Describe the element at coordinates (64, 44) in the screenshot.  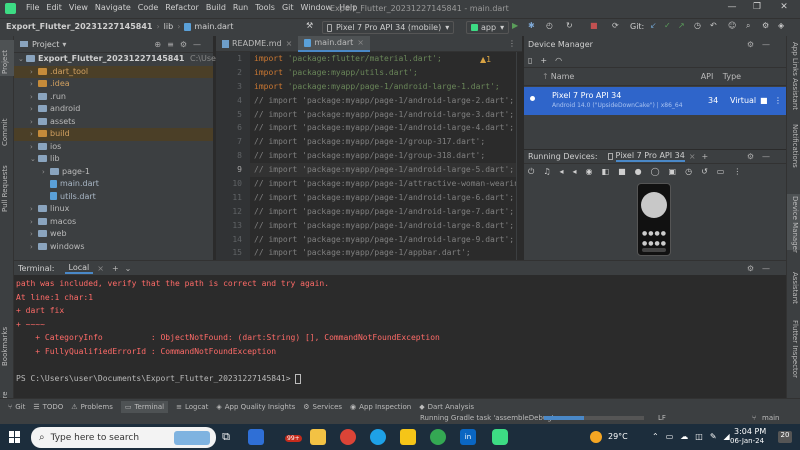
I see `chevron-down-icon: ▾` at that location.